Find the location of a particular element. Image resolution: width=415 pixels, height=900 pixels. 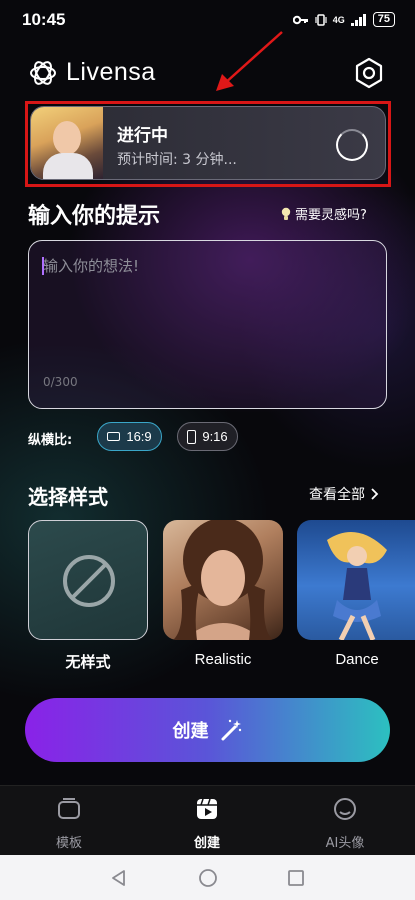

settings-icon is located at coordinates (369, 73).